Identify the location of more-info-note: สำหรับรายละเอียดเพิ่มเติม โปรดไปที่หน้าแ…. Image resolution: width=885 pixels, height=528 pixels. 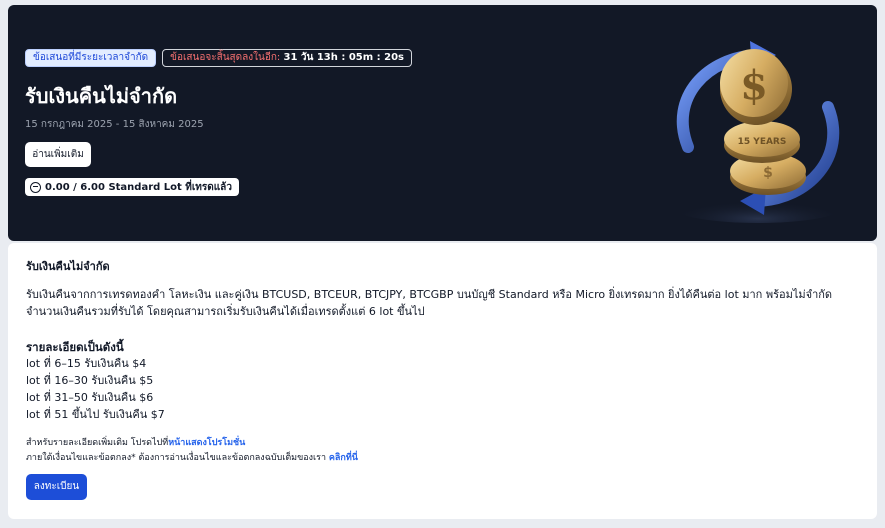
(135, 442).